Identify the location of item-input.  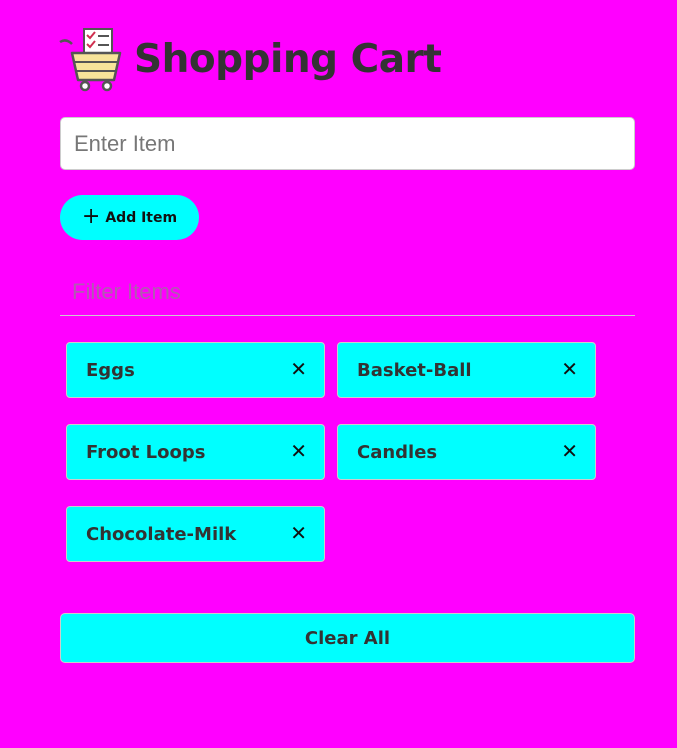
(347, 143).